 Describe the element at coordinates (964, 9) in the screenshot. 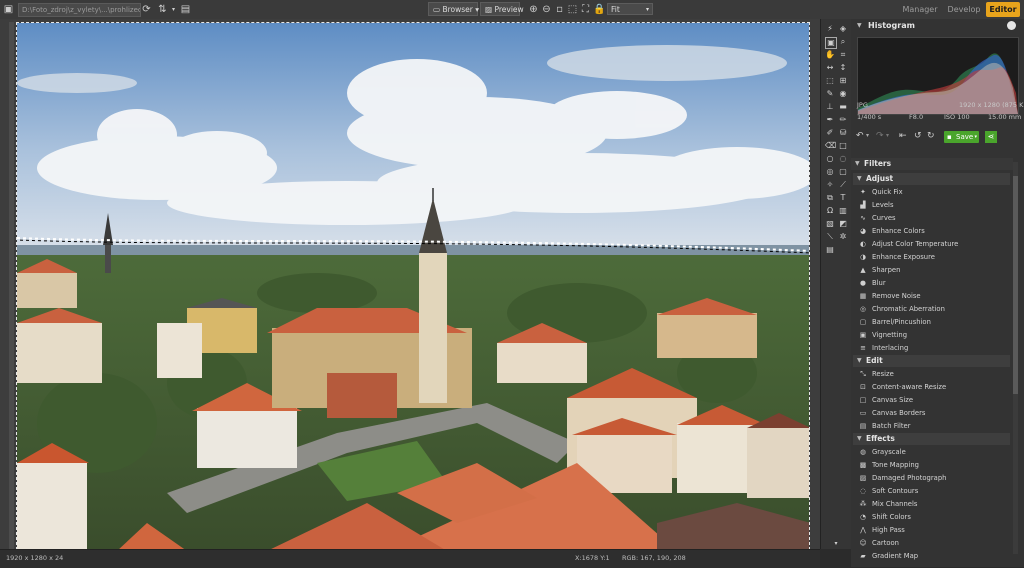

I see `tab-develop: Develop` at that location.